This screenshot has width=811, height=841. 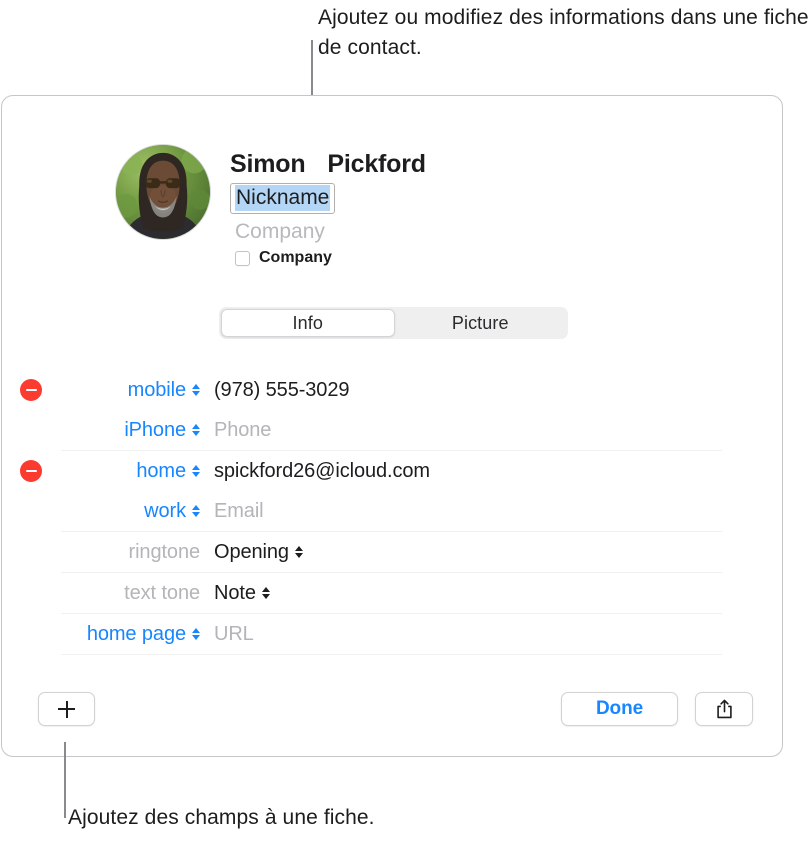 What do you see at coordinates (371, 390) in the screenshot?
I see `field-row: mobile (978) 555-3029` at bounding box center [371, 390].